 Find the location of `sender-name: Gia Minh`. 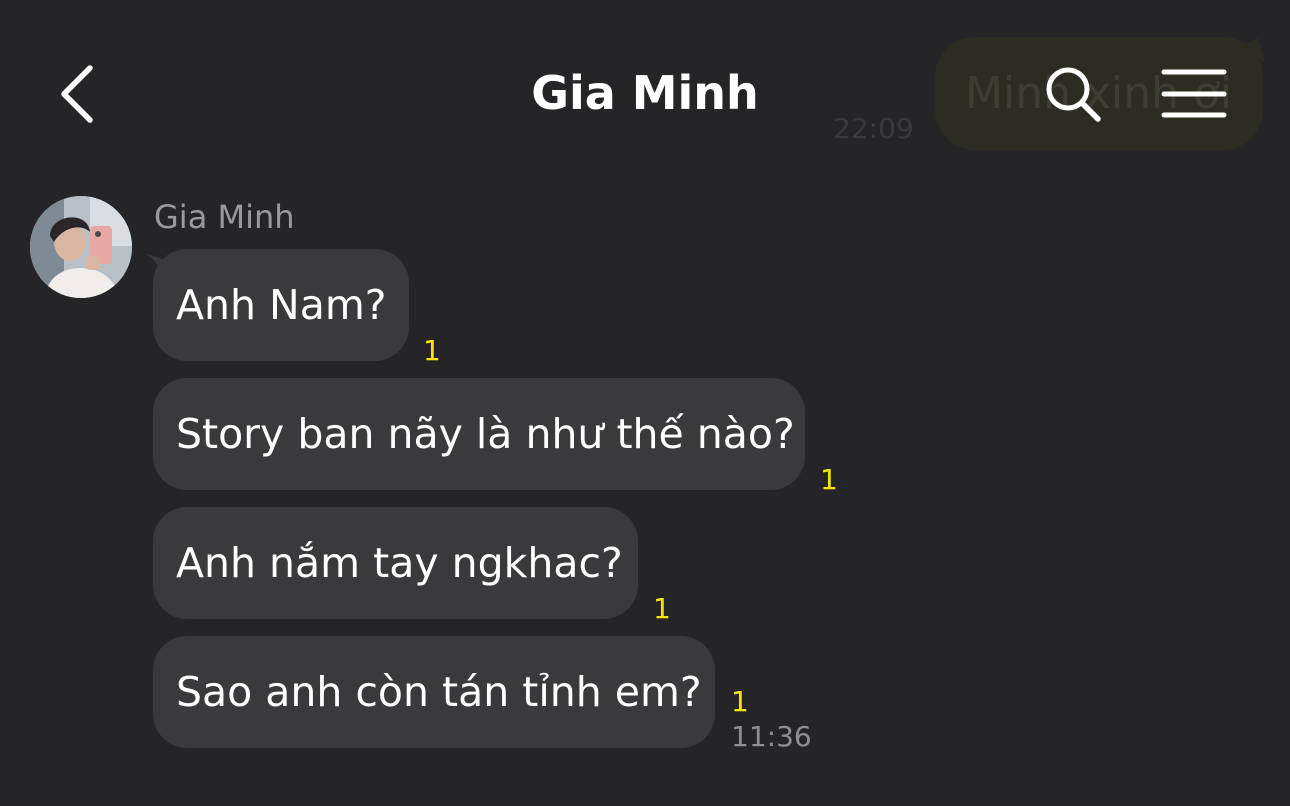

sender-name: Gia Minh is located at coordinates (224, 217).